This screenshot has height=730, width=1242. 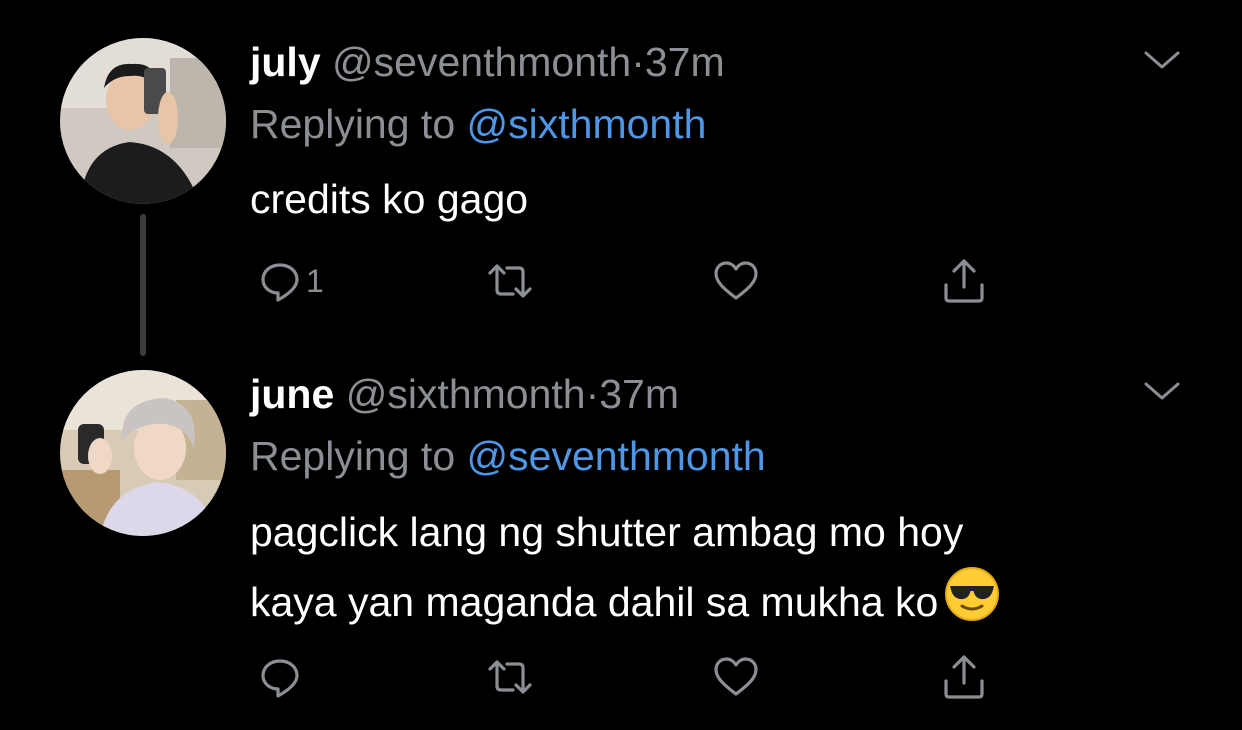 I want to click on display-name: july, so click(x=285, y=62).